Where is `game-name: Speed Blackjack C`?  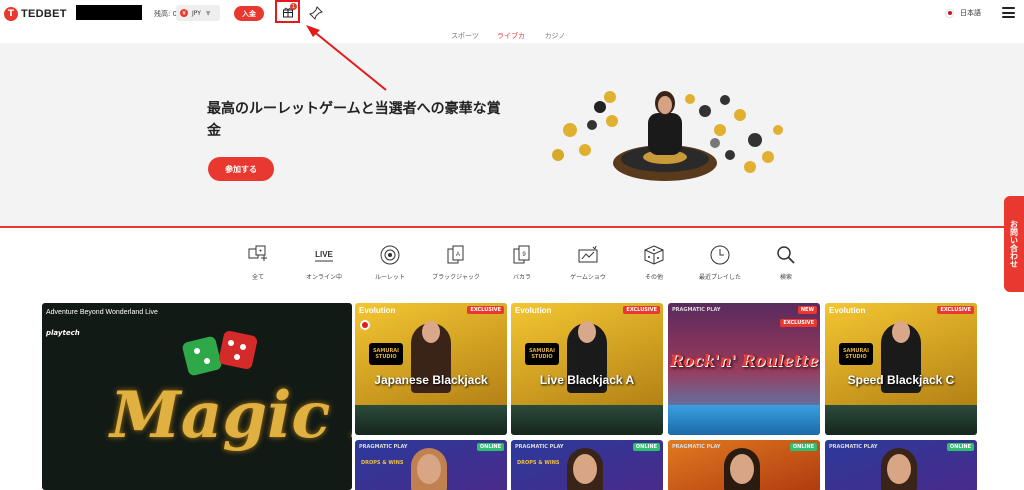
game-name: Speed Blackjack C is located at coordinates (901, 380).